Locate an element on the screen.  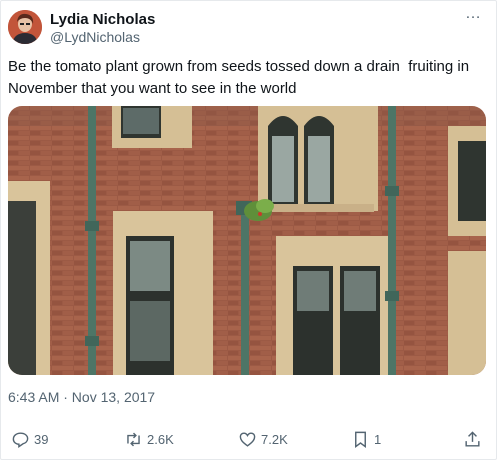
retweet-icon is located at coordinates (133, 439).